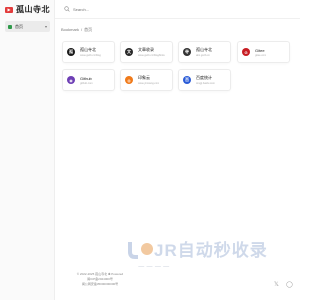 The width and height of the screenshot is (320, 300). I want to click on search-icon, so click(67, 9).